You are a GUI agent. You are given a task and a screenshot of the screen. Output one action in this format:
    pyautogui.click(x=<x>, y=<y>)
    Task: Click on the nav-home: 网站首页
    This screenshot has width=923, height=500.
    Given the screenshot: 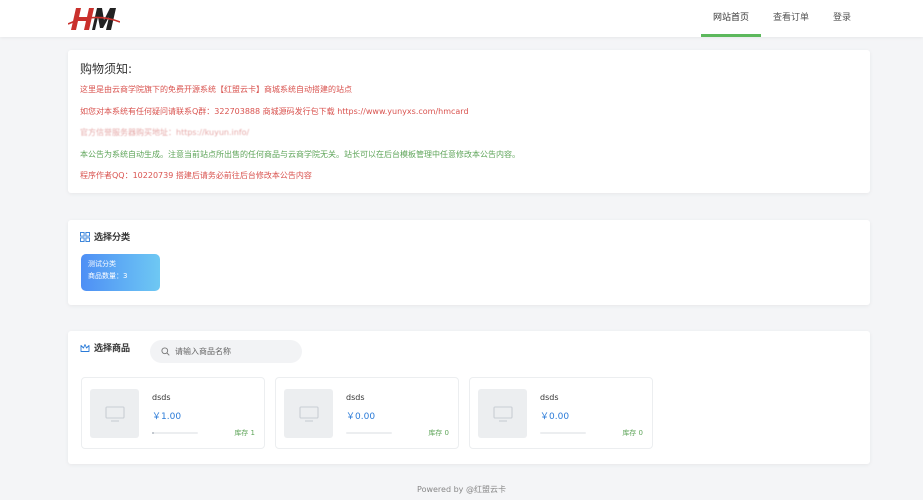 What is the action you would take?
    pyautogui.click(x=730, y=18)
    